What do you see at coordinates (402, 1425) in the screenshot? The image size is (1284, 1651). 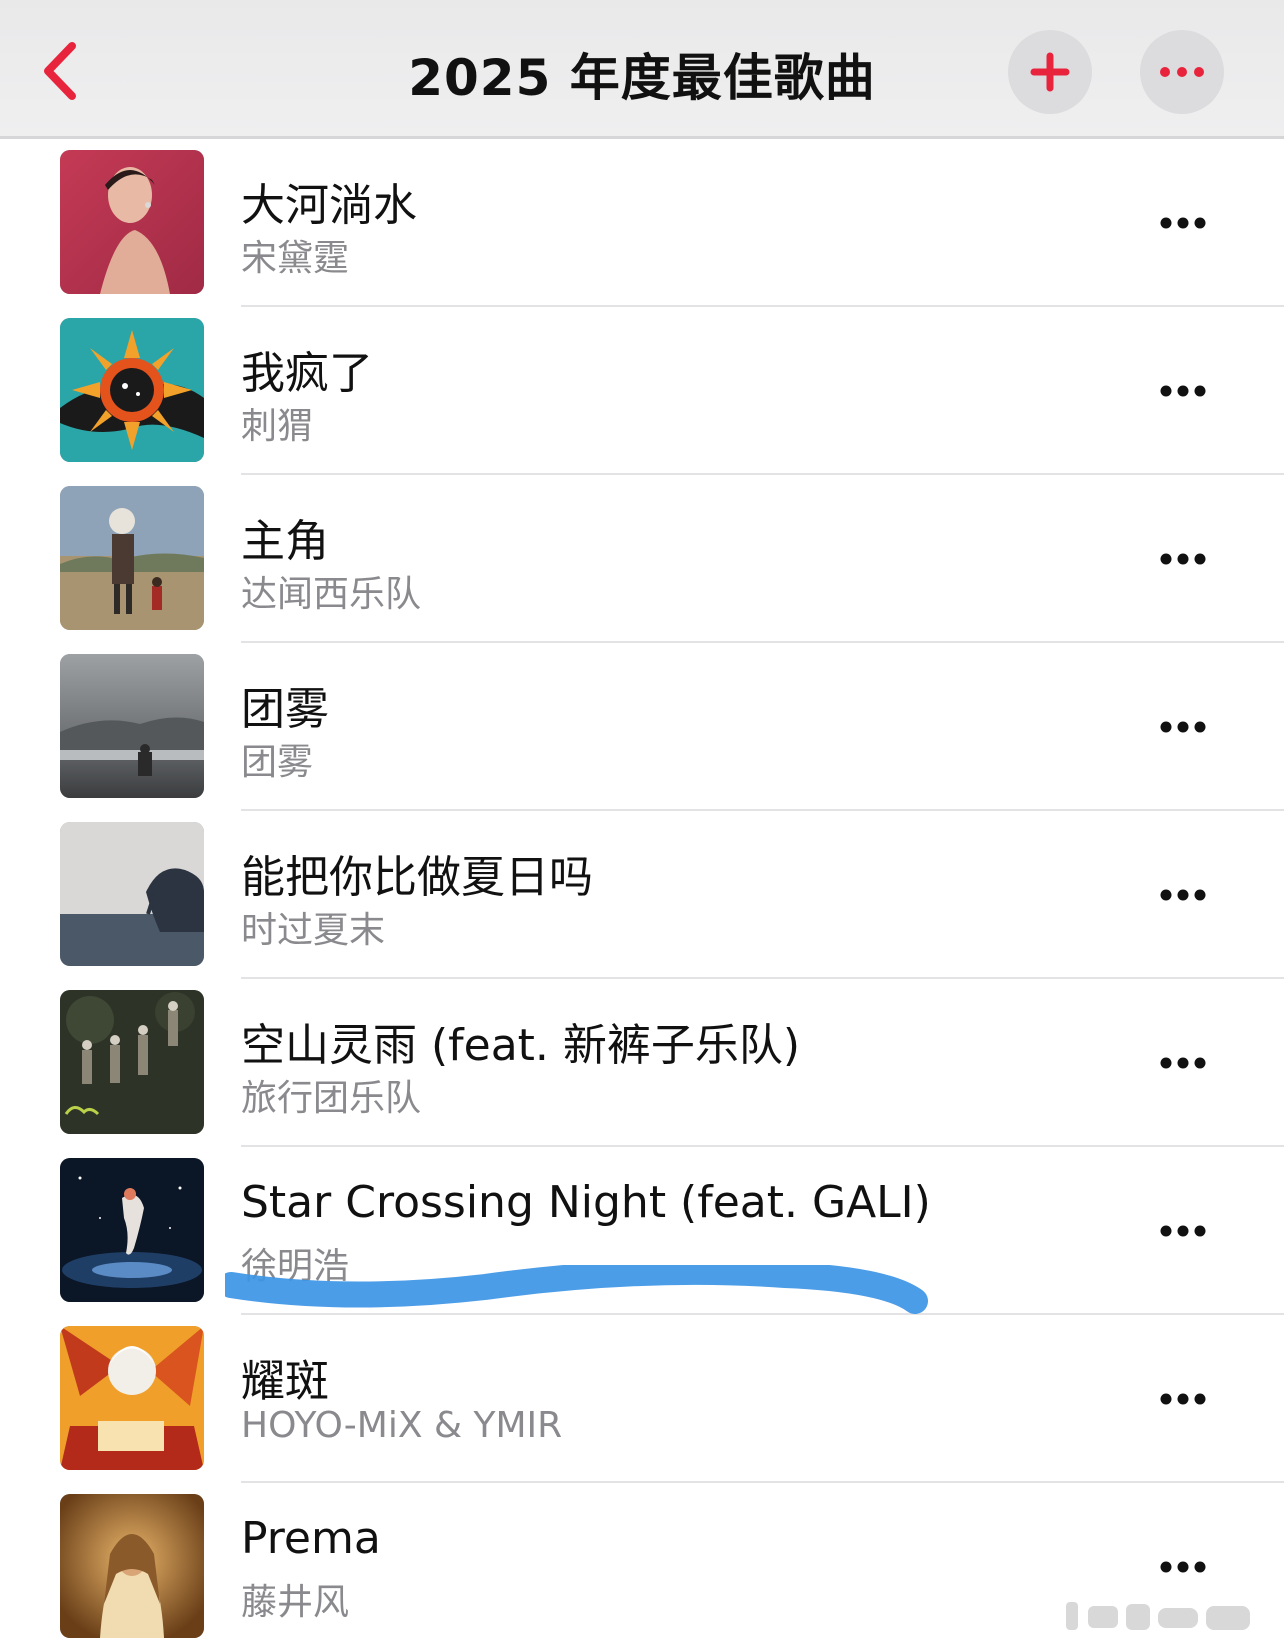 I see `song-artist: HOYO-MiX & YMIR` at bounding box center [402, 1425].